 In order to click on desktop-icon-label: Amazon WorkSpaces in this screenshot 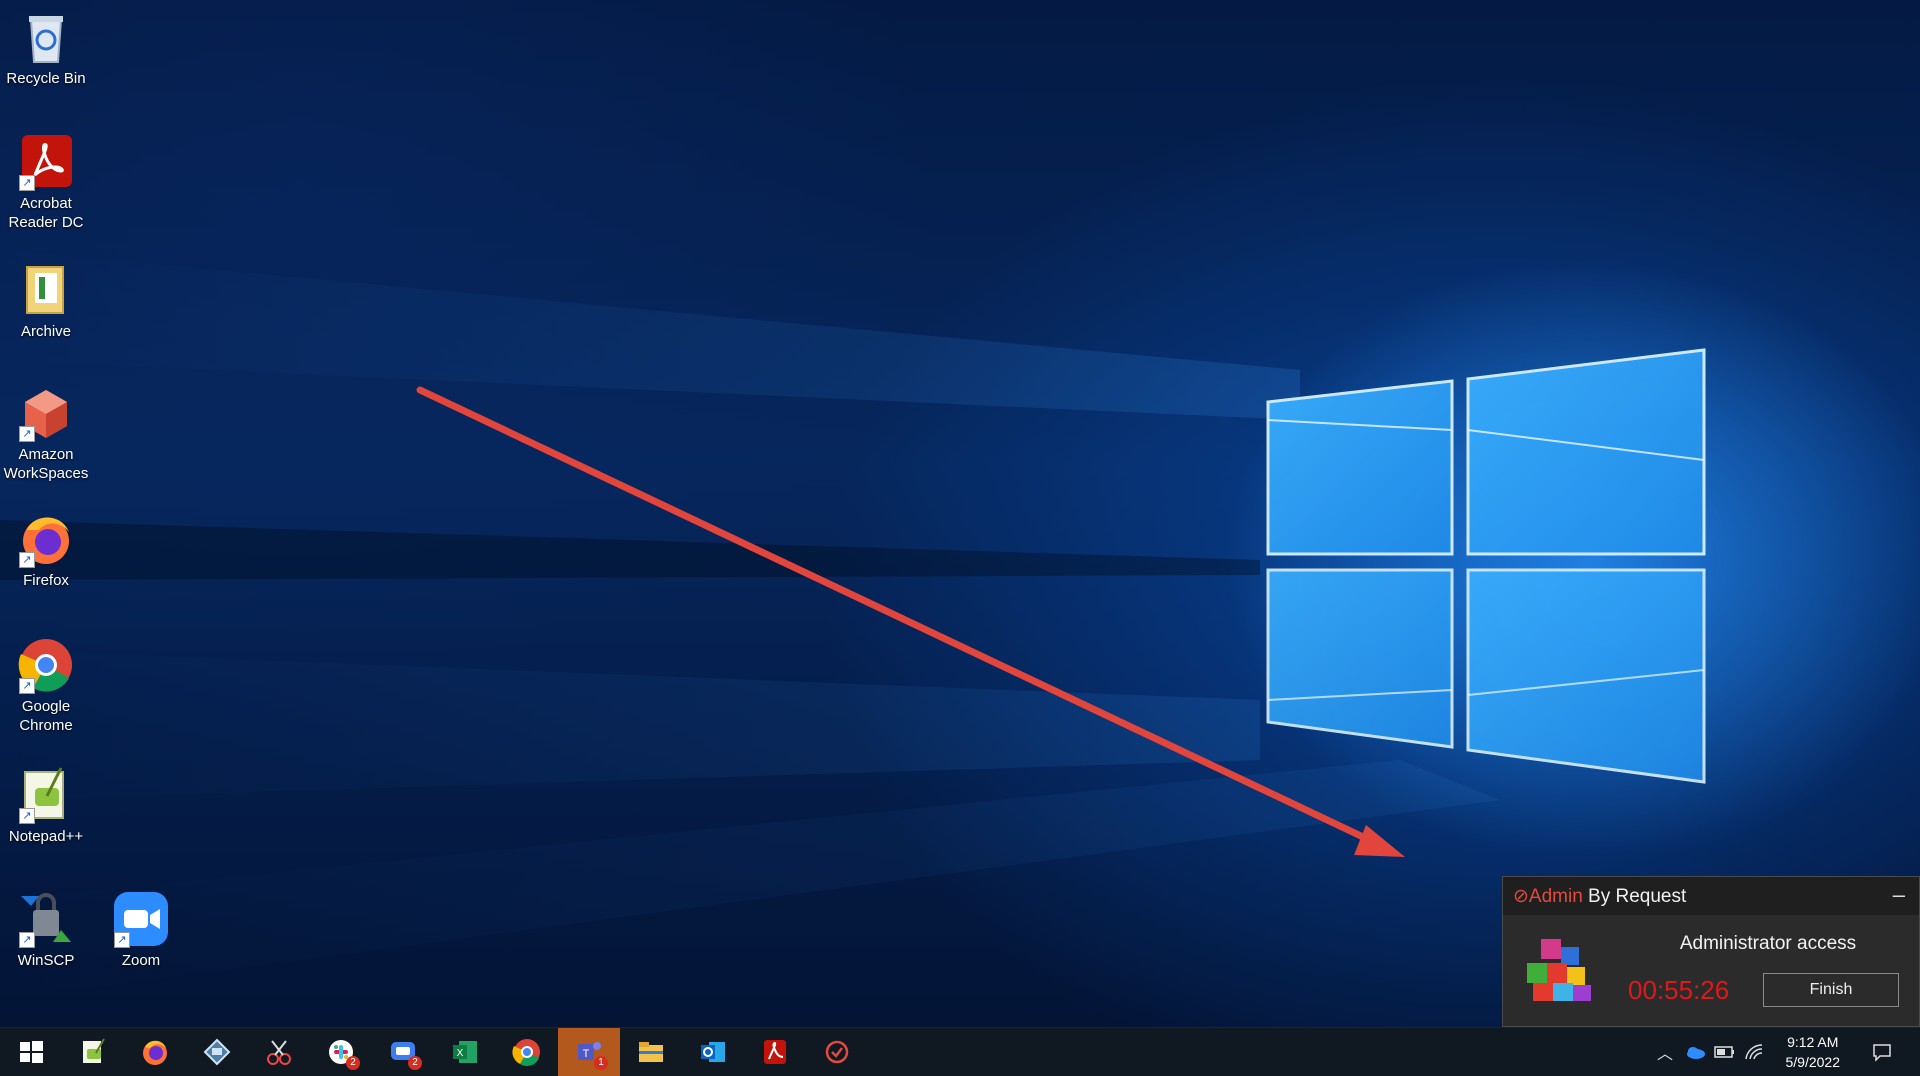, I will do `click(46, 464)`.